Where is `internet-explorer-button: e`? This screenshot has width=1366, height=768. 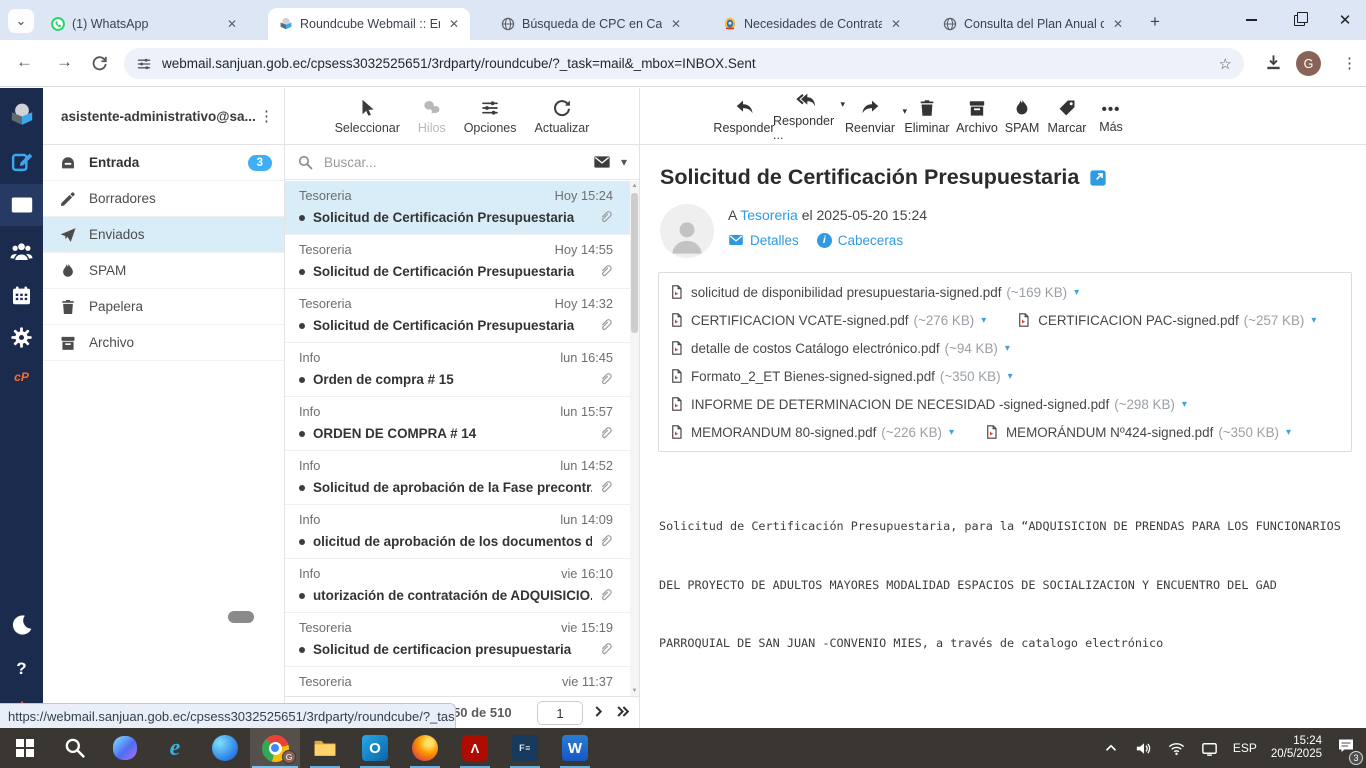
internet-explorer-button: e is located at coordinates (175, 748).